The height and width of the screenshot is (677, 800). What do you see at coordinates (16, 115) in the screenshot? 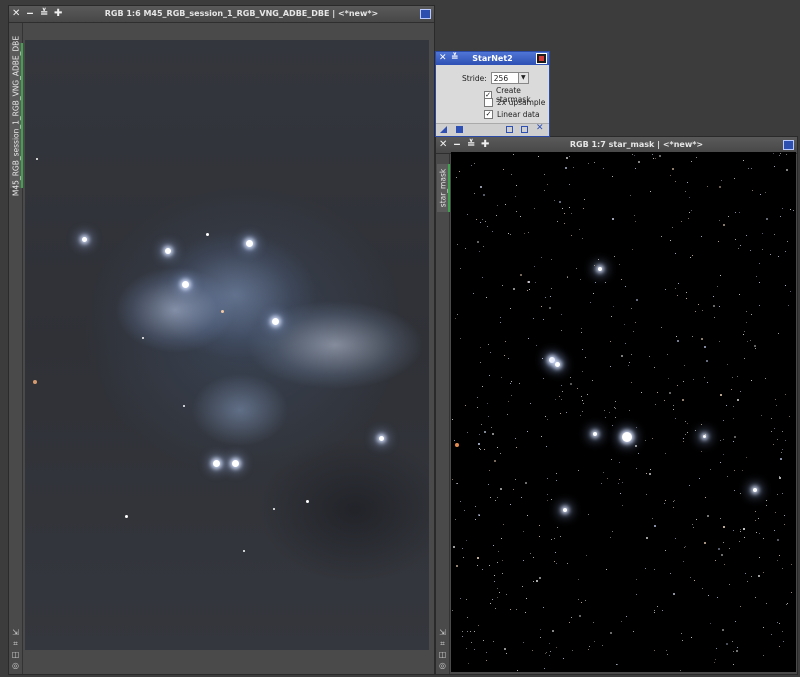
I see `nebula-view-tab: M45_RGB_session_1_RGB_VNG_ADBE_DBE` at bounding box center [16, 115].